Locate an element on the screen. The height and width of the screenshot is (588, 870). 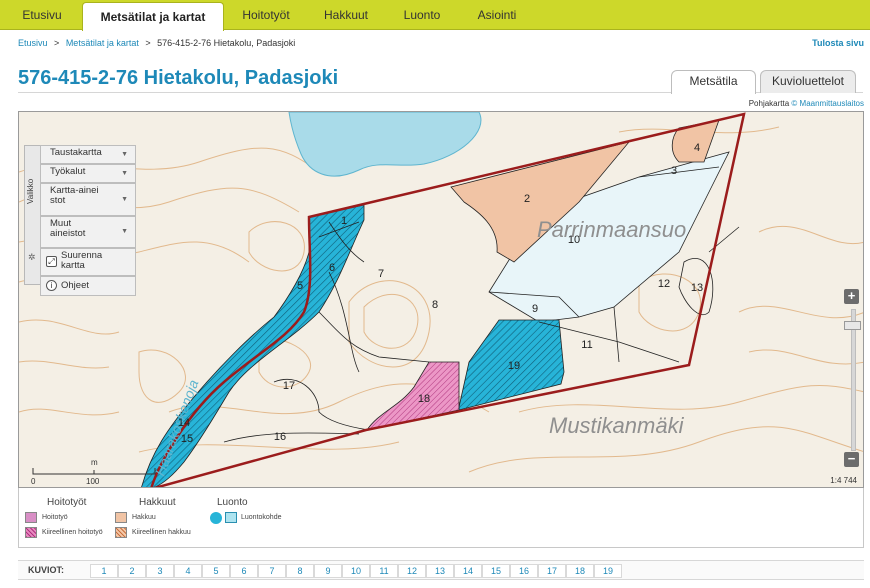
enlarge-map-button: ⤢ Suurenna kartta is located at coordinates (88, 262).